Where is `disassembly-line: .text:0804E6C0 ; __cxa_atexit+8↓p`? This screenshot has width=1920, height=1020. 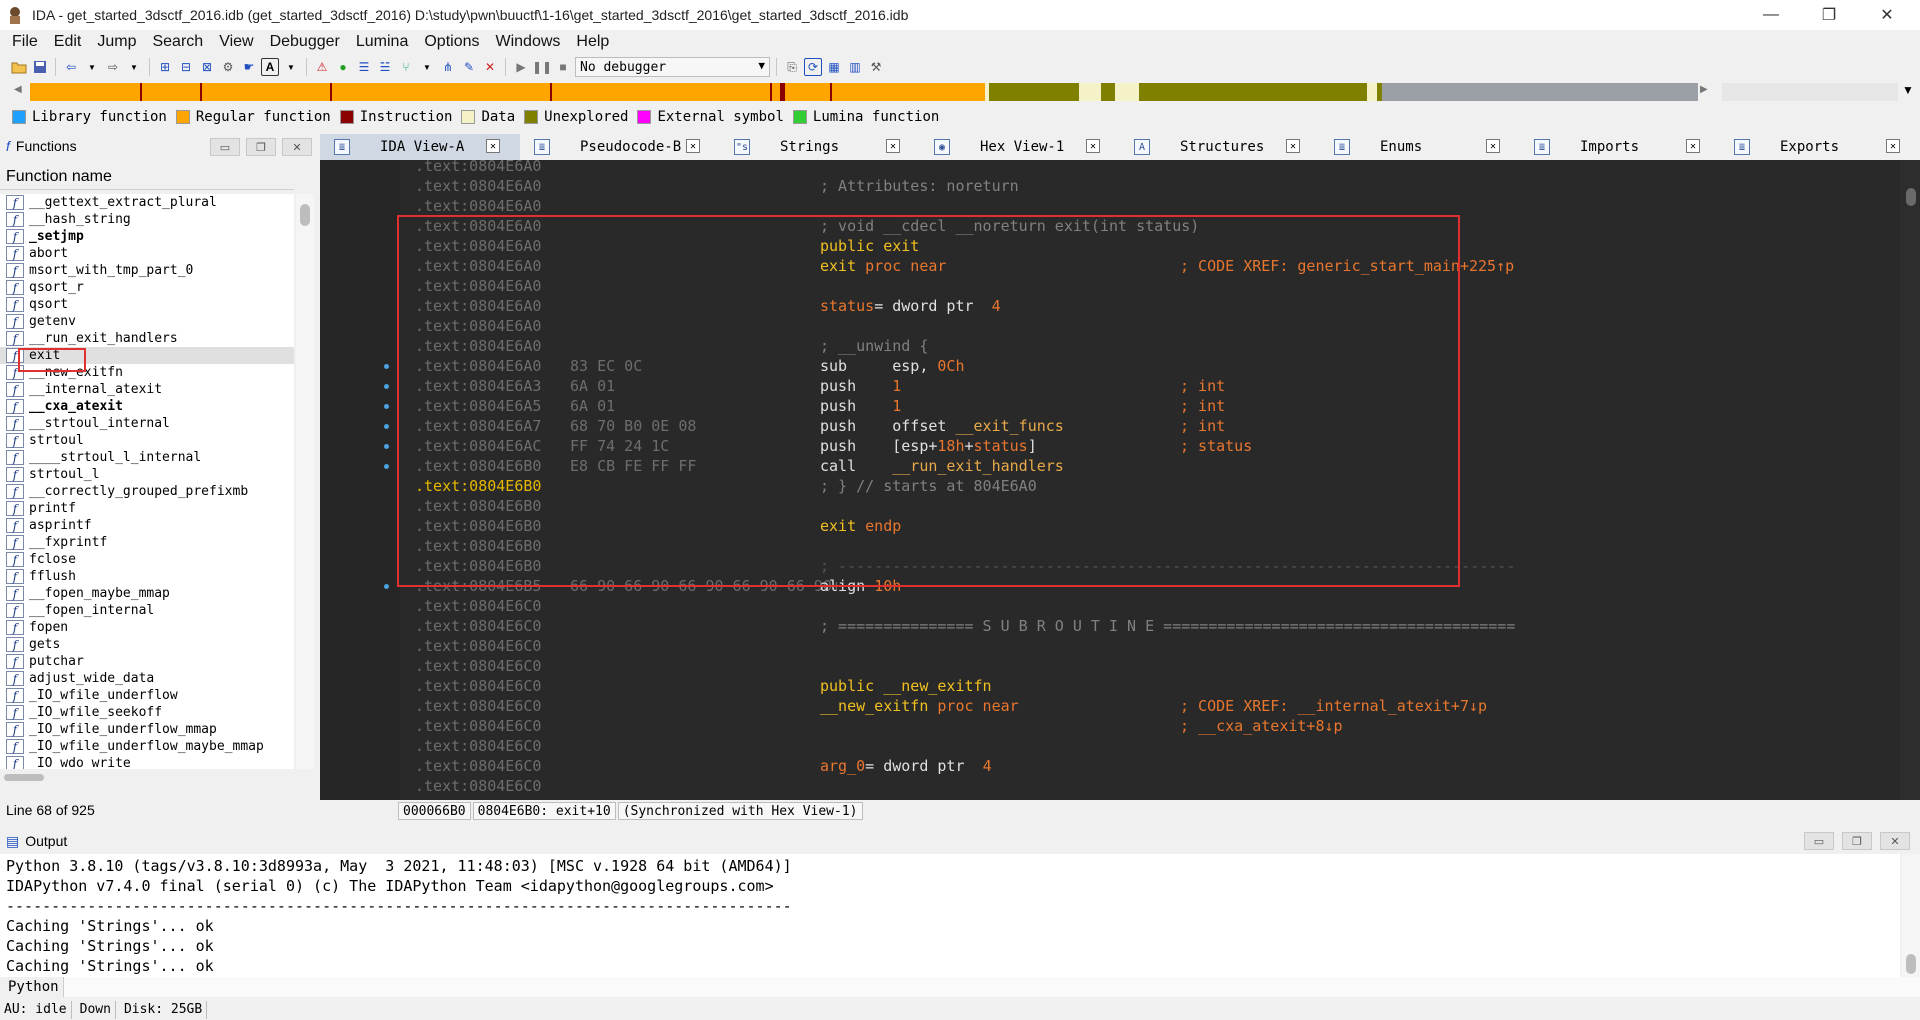
disassembly-line: .text:0804E6C0 ; __cxa_atexit+8↓p is located at coordinates (1110, 726).